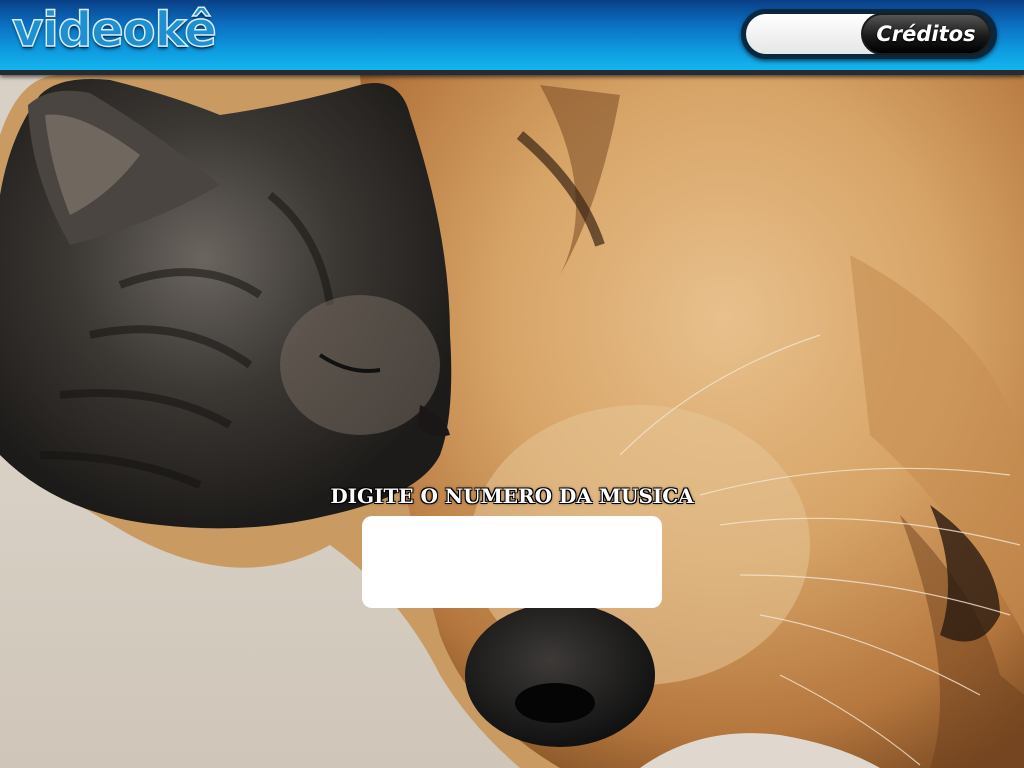 The width and height of the screenshot is (1024, 768). Describe the element at coordinates (114, 30) in the screenshot. I see `app-logo: videokê` at that location.